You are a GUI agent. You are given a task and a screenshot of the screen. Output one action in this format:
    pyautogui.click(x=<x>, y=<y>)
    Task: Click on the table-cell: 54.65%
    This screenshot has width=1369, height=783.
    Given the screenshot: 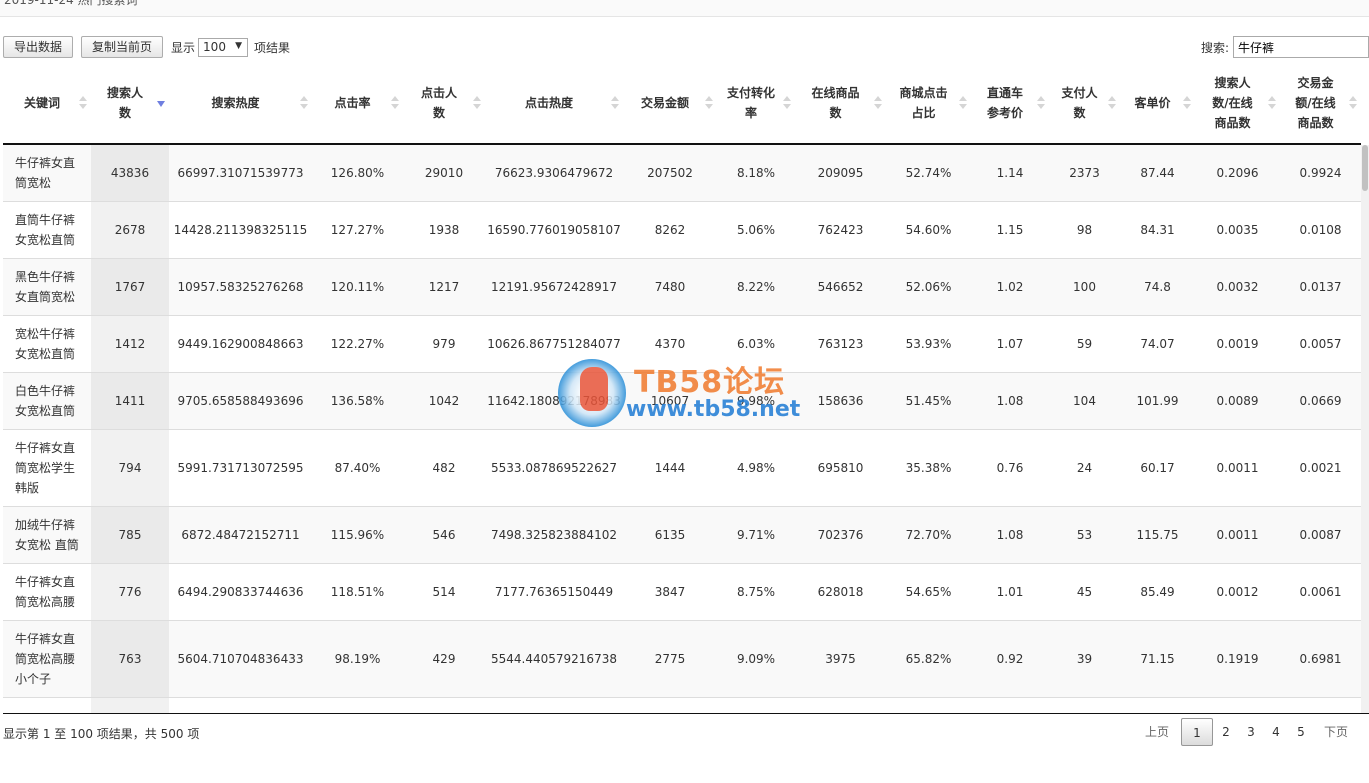 What is the action you would take?
    pyautogui.click(x=928, y=592)
    